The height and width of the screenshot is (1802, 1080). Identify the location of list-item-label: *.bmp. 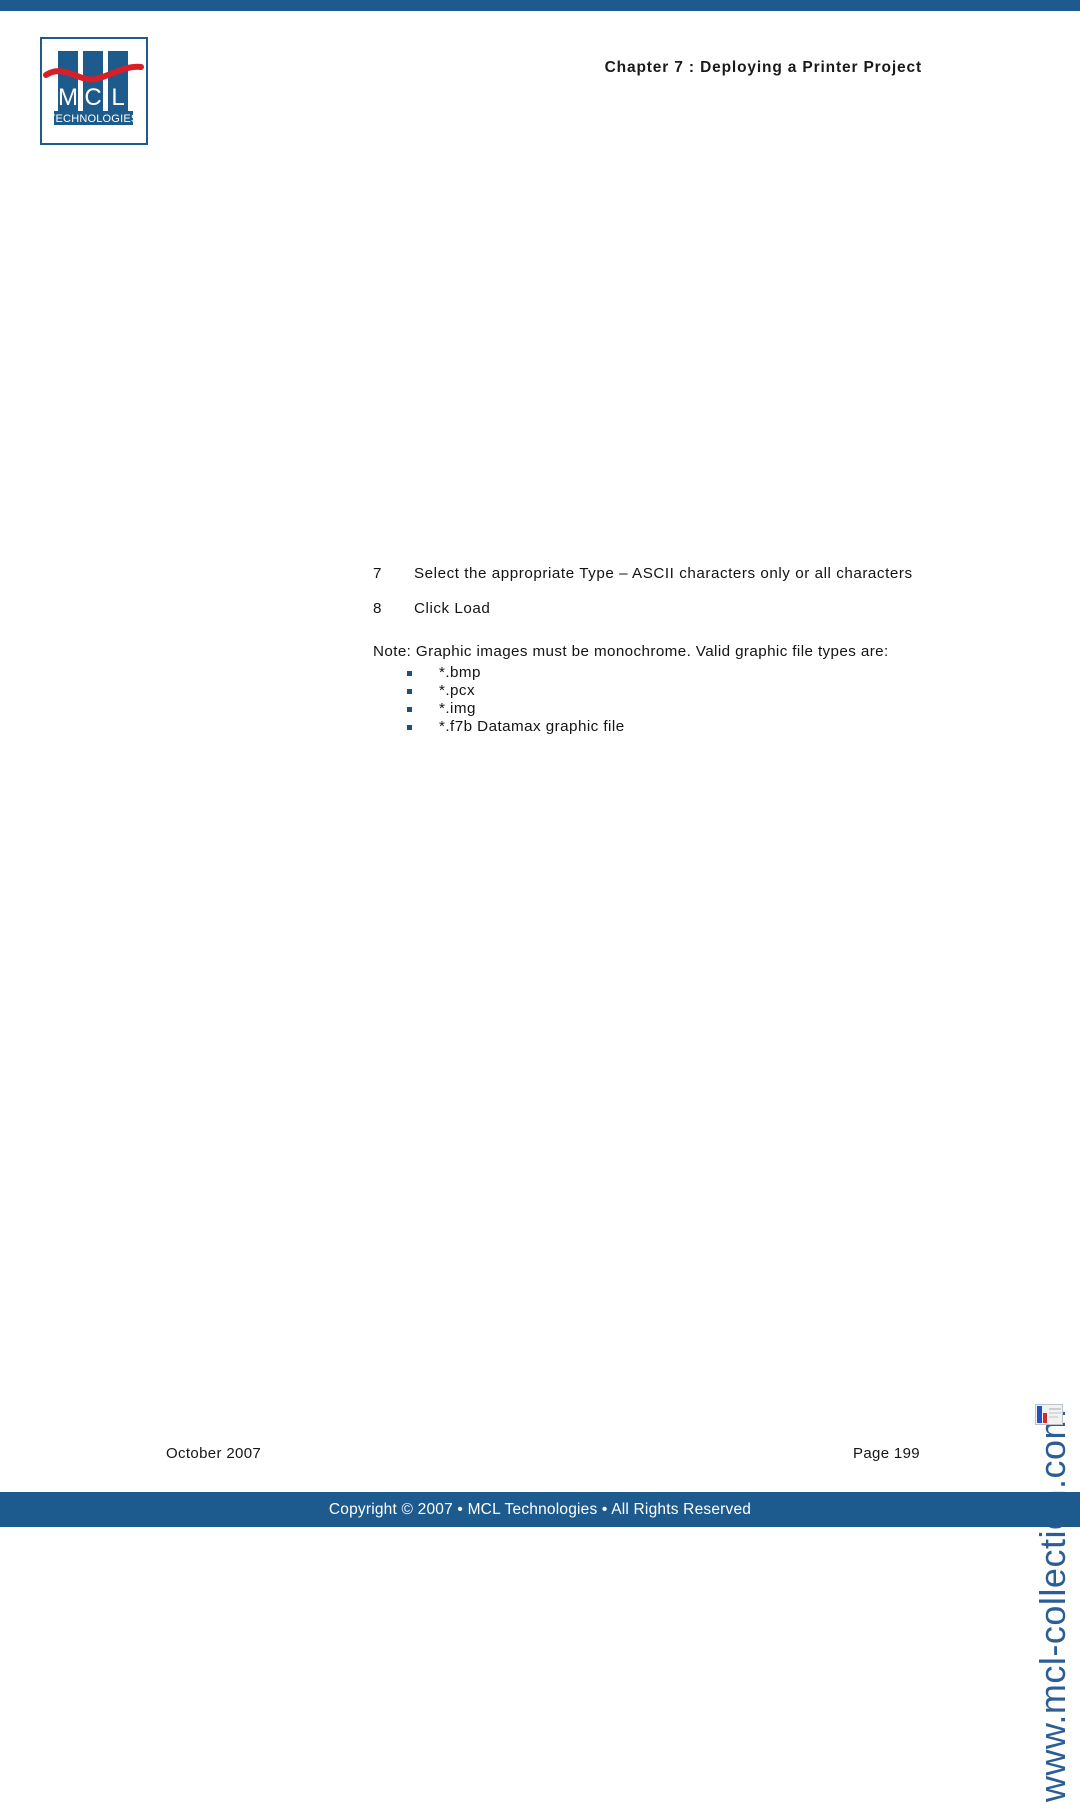
(460, 672).